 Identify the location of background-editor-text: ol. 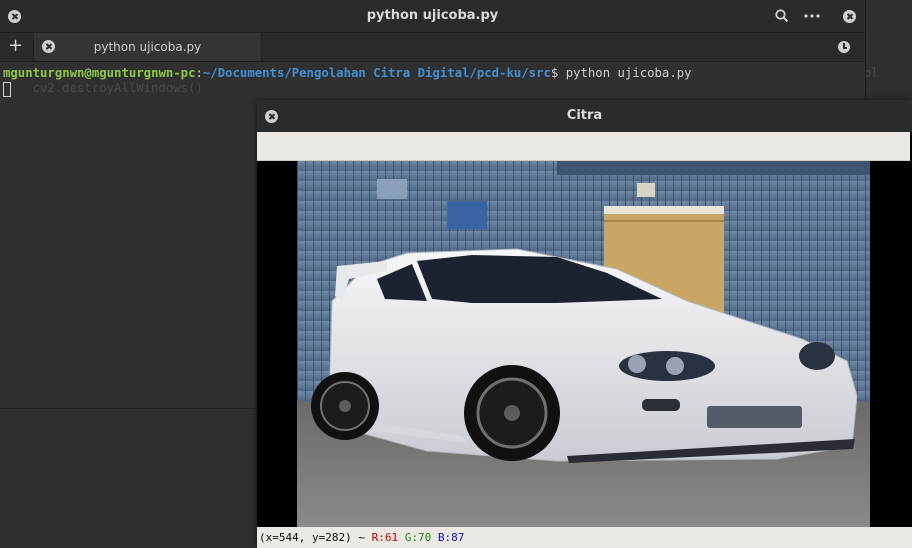
(871, 73).